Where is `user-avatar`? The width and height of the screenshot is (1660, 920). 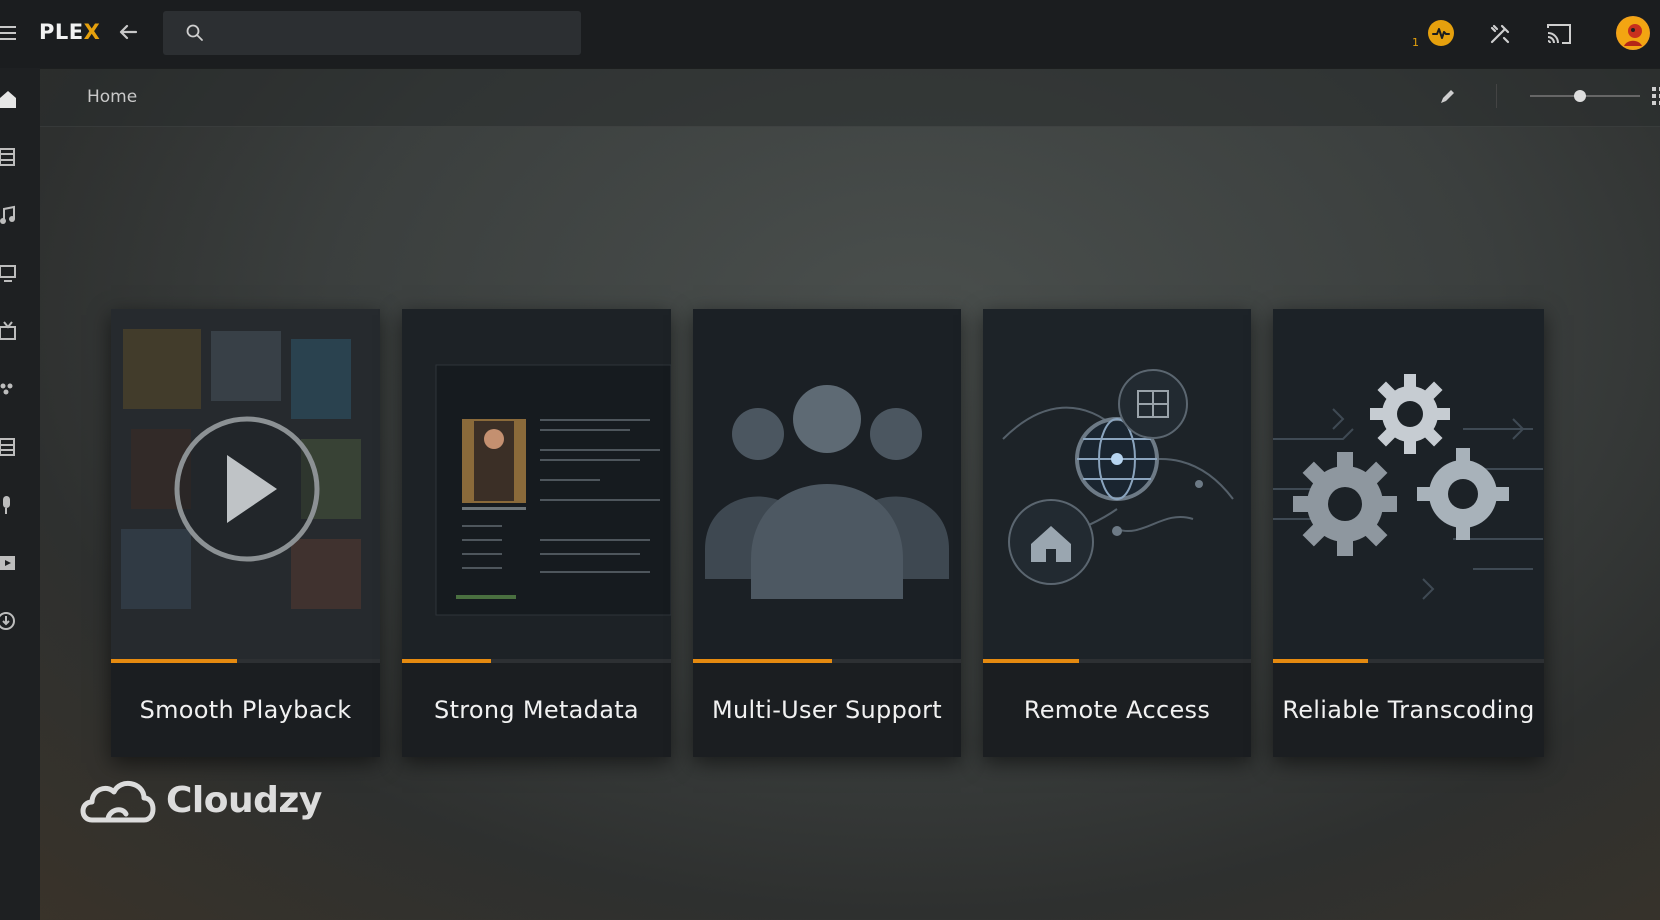 user-avatar is located at coordinates (1633, 33).